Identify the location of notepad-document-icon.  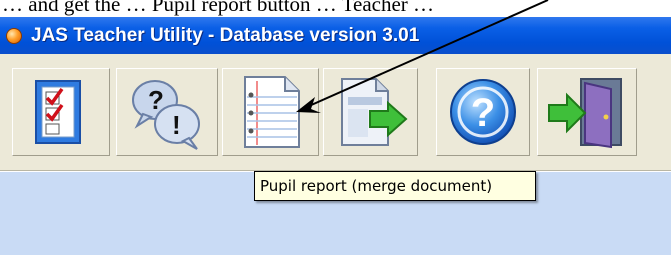
(271, 112).